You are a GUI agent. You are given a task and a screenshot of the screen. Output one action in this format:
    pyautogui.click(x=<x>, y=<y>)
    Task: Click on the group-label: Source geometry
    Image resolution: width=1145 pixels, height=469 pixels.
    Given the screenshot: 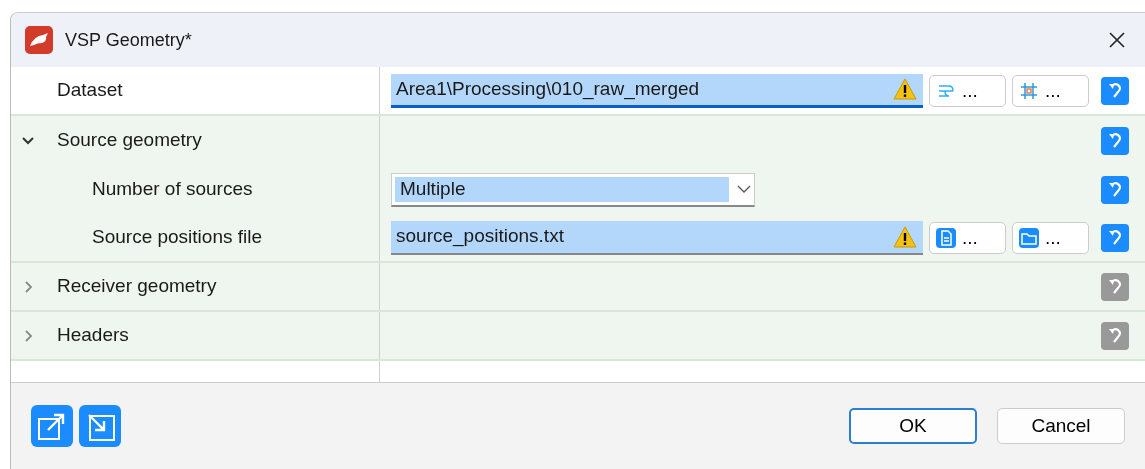 What is the action you would take?
    pyautogui.click(x=129, y=140)
    